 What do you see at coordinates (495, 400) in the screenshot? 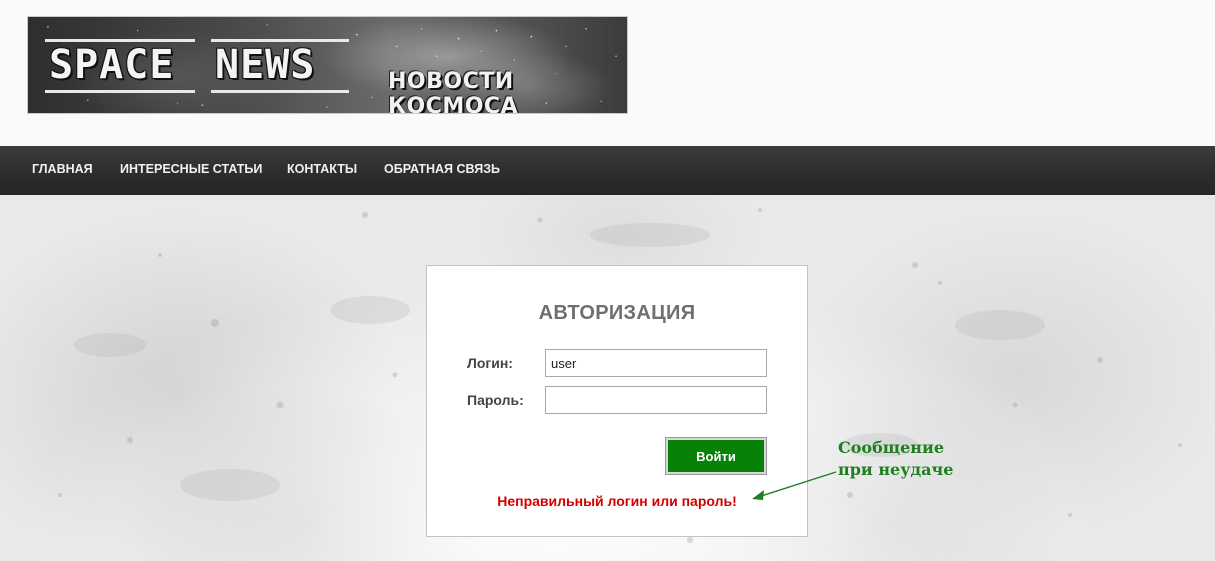
I see `password-label: Пароль:` at bounding box center [495, 400].